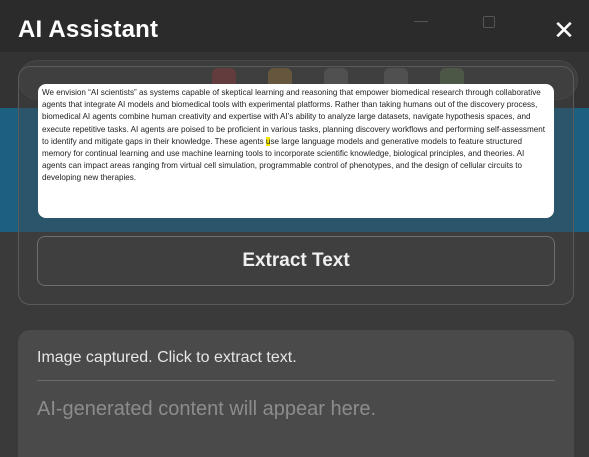  What do you see at coordinates (88, 29) in the screenshot?
I see `panel-title: AI Assistant` at bounding box center [88, 29].